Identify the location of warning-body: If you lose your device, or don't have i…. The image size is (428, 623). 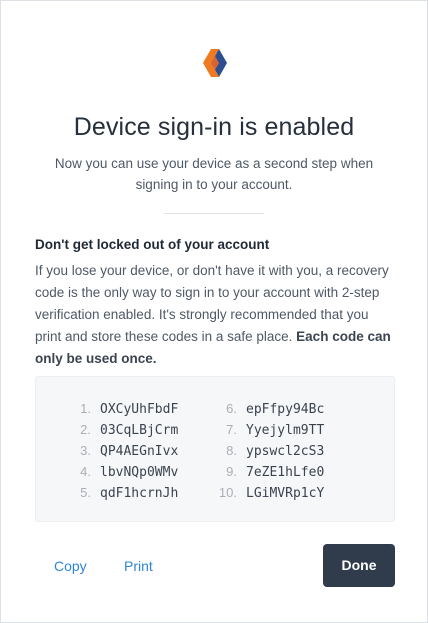
(216, 315).